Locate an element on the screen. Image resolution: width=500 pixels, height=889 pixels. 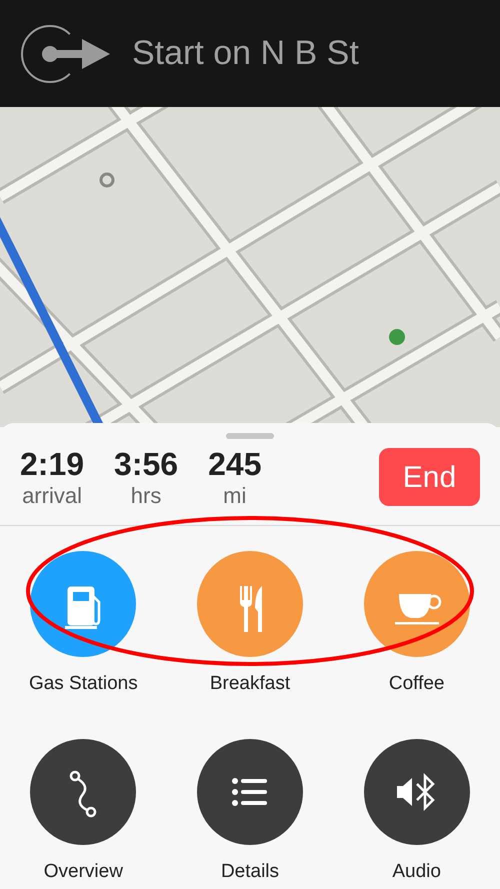
start-arrow-icon is located at coordinates (66, 53).